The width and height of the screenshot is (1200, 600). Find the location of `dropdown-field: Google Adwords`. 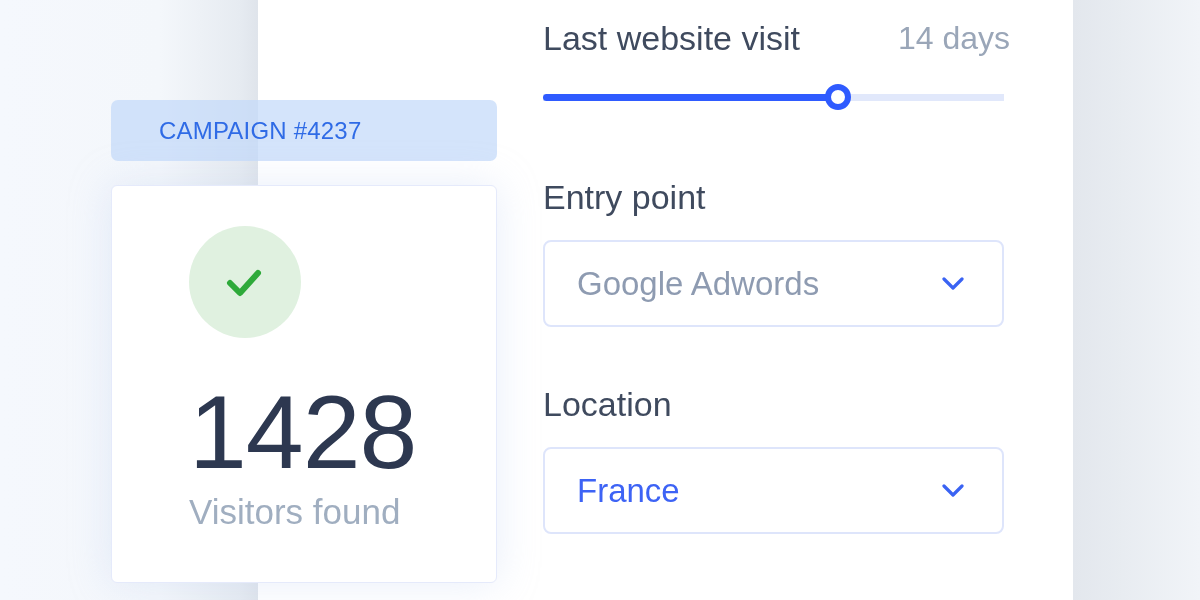

dropdown-field: Google Adwords is located at coordinates (773, 283).